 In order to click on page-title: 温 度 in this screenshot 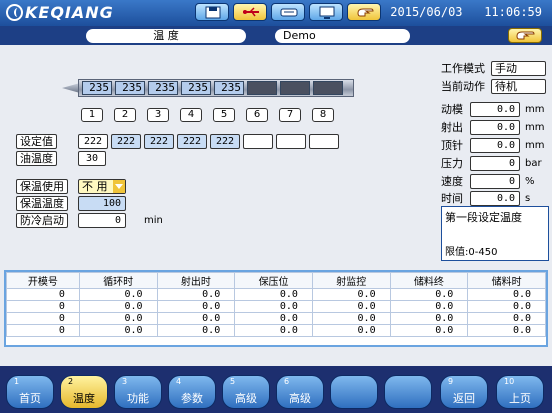, I will do `click(166, 36)`.